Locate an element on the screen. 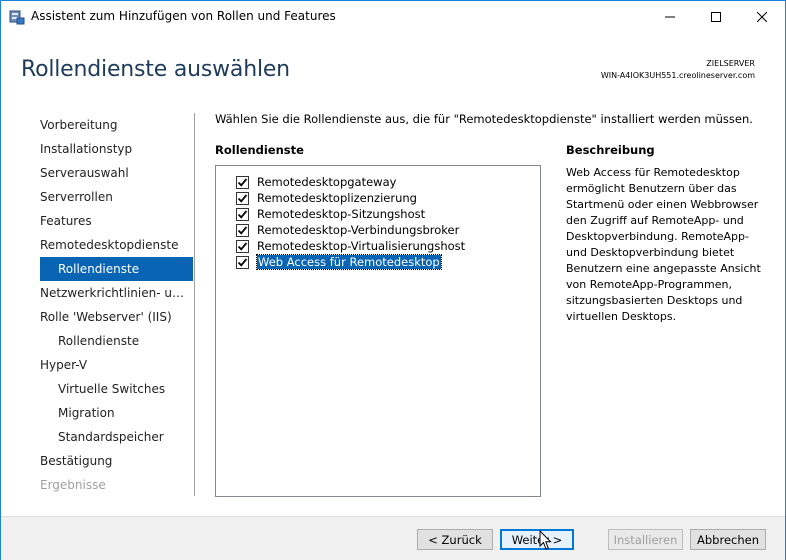  maximize-icon is located at coordinates (716, 16).